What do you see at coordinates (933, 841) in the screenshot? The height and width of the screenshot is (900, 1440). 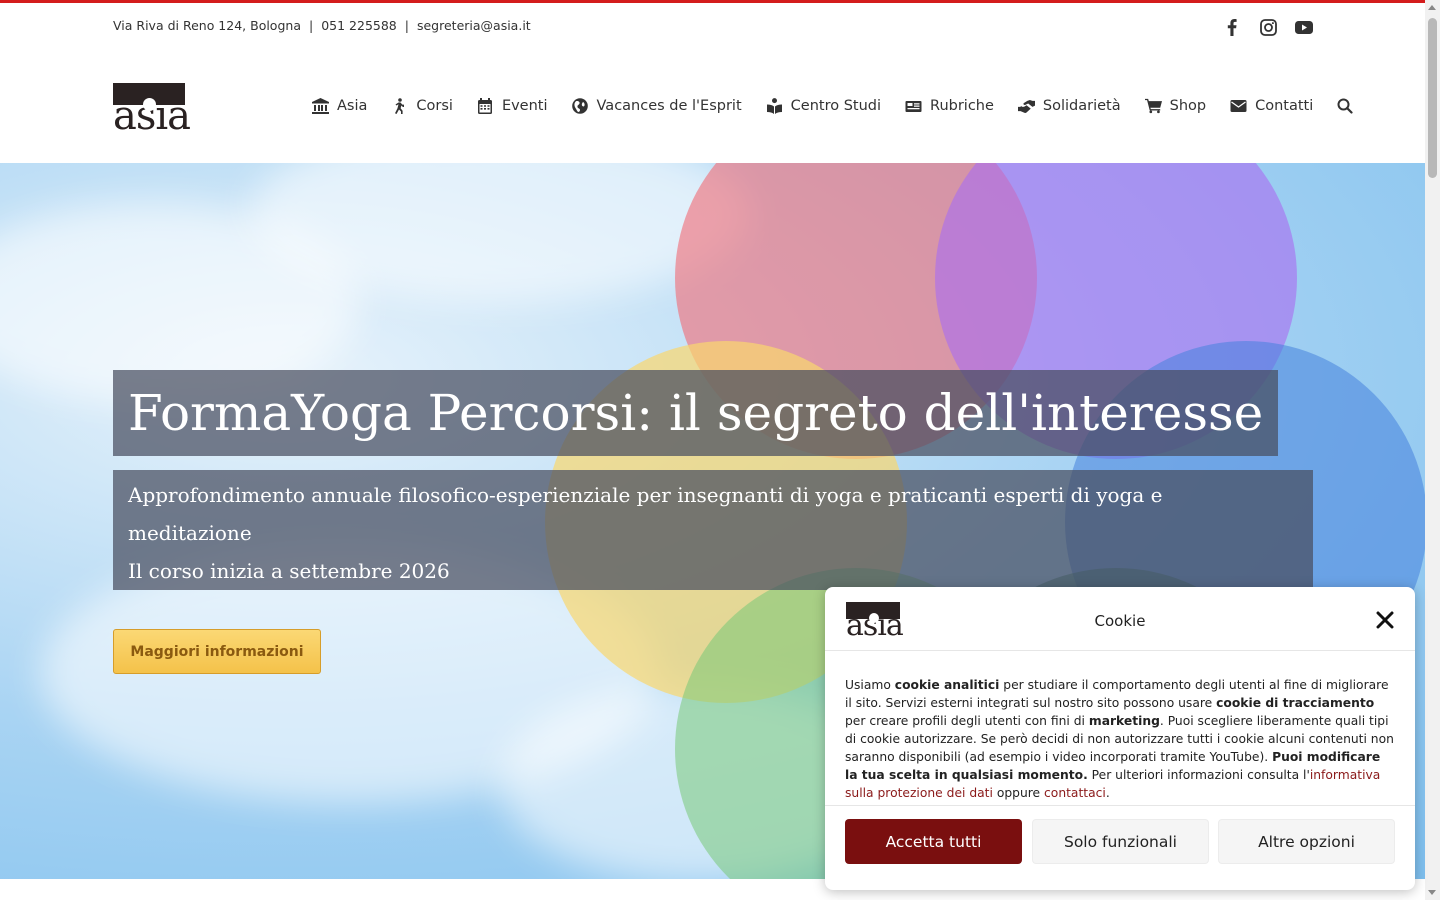 I see `accept-all-button: Accetta tutti` at bounding box center [933, 841].